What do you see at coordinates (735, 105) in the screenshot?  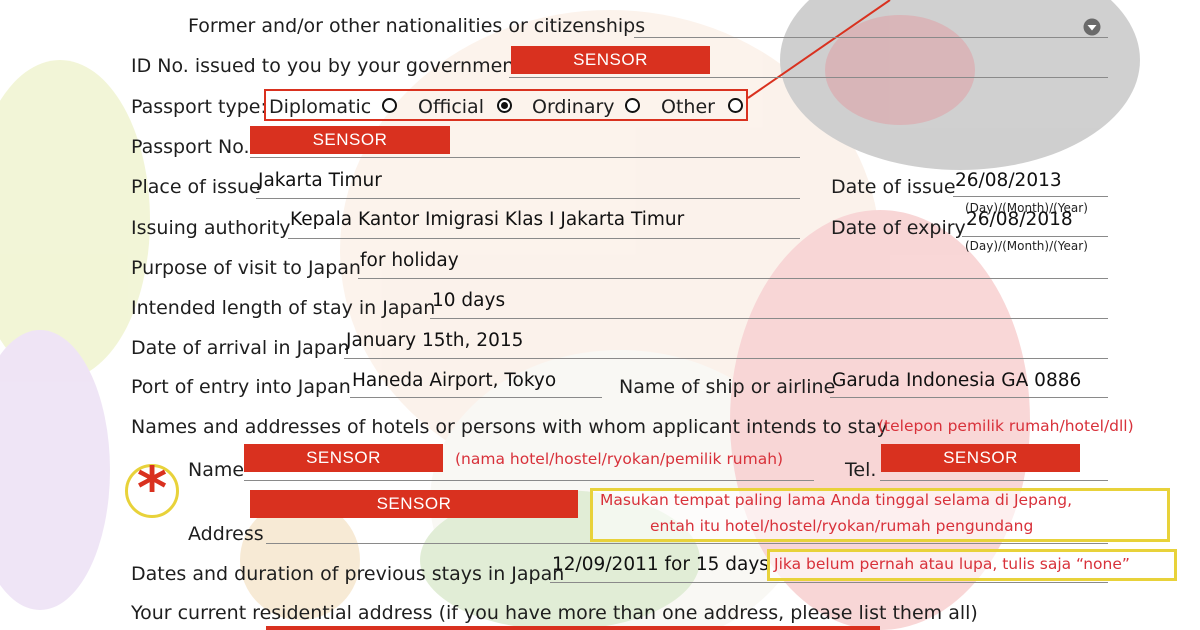 I see `passport-type-other-radio` at bounding box center [735, 105].